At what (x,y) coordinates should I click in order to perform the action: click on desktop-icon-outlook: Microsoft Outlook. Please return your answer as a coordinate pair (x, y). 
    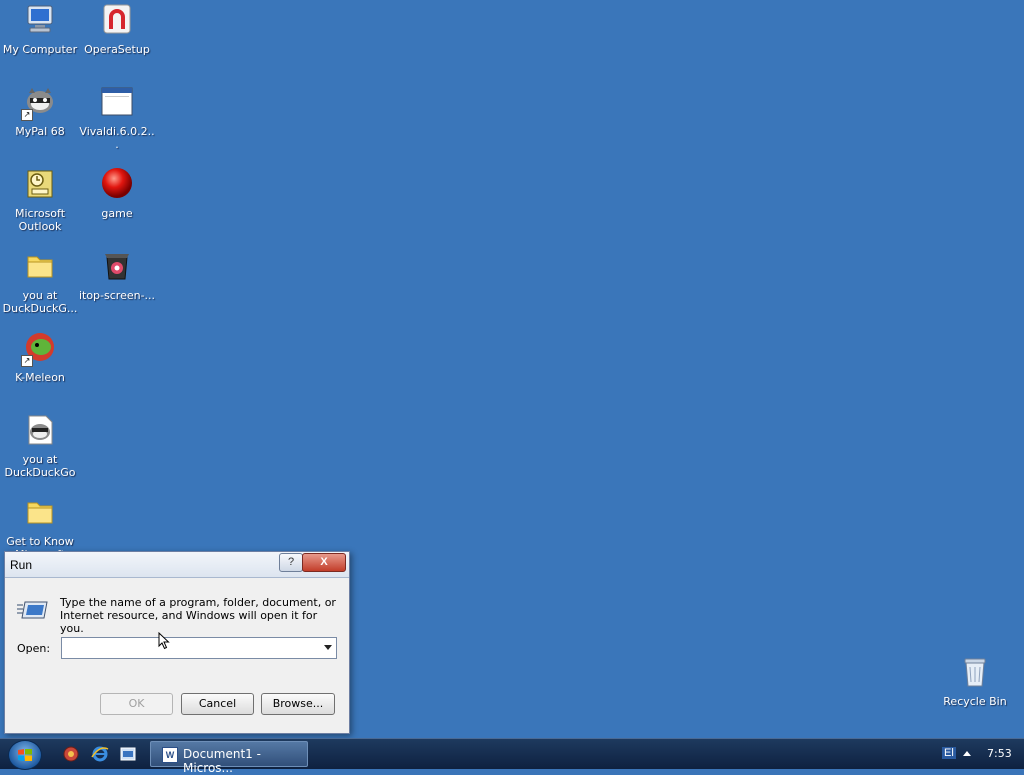
    Looking at the image, I should click on (40, 200).